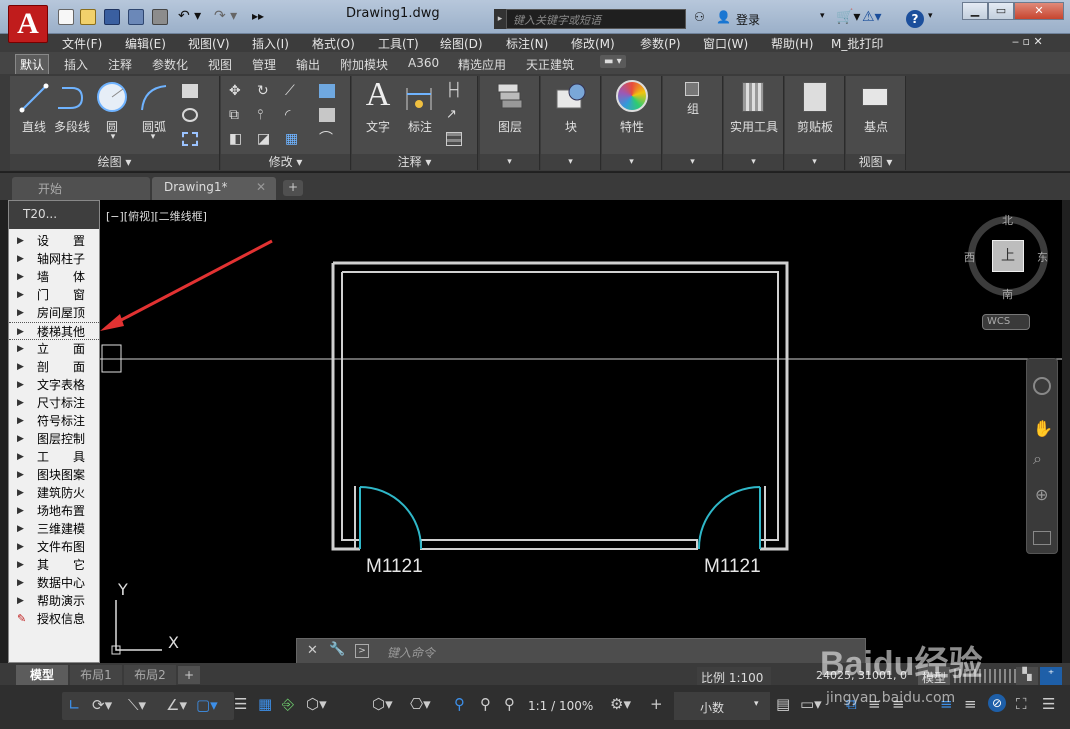  I want to click on login-button: 登录, so click(748, 19).